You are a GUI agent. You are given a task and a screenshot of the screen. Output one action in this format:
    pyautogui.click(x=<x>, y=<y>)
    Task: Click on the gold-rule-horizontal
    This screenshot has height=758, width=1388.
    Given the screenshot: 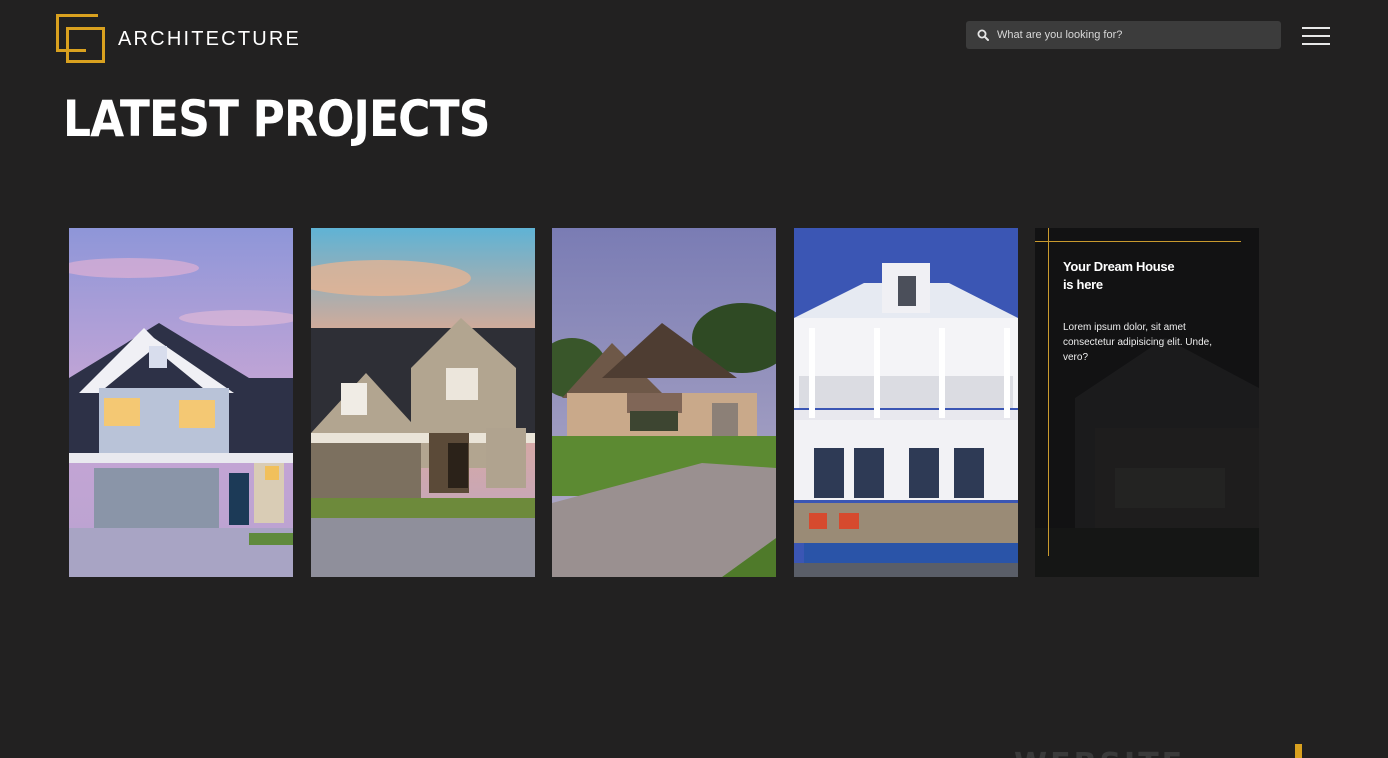 What is the action you would take?
    pyautogui.click(x=1138, y=241)
    